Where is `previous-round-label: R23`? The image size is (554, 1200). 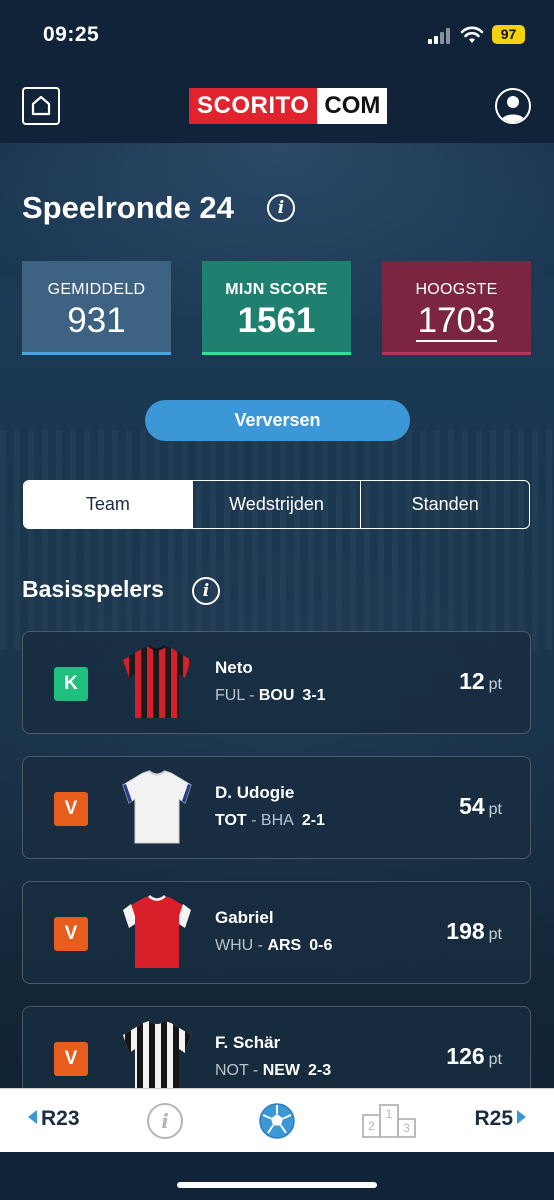
previous-round-label: R23 is located at coordinates (60, 1118).